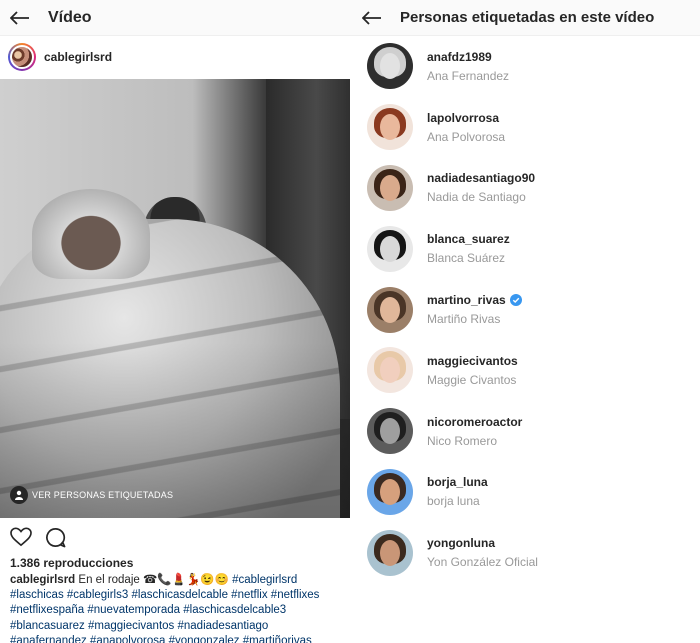 Image resolution: width=700 pixels, height=643 pixels. I want to click on list-item: nicoromeroactor Nico Romero, so click(526, 431).